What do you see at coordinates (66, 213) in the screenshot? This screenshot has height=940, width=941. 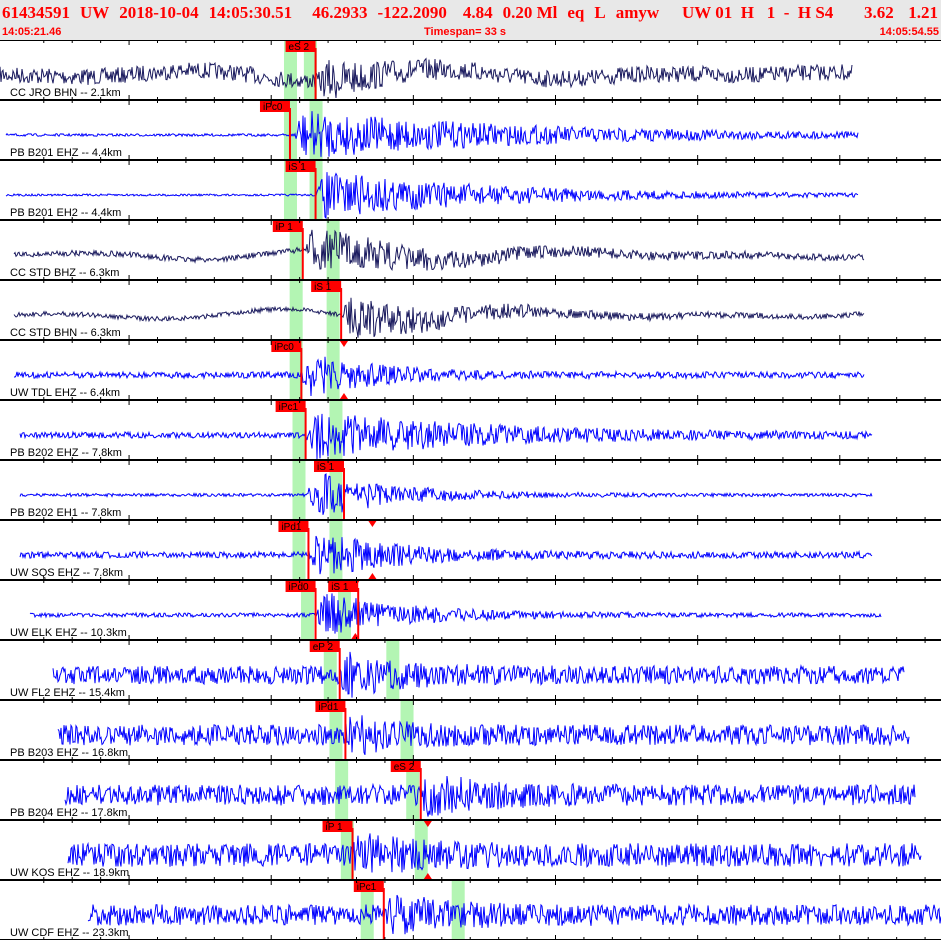 I see `station-label: PB B201 EH2 -- 4.4km` at bounding box center [66, 213].